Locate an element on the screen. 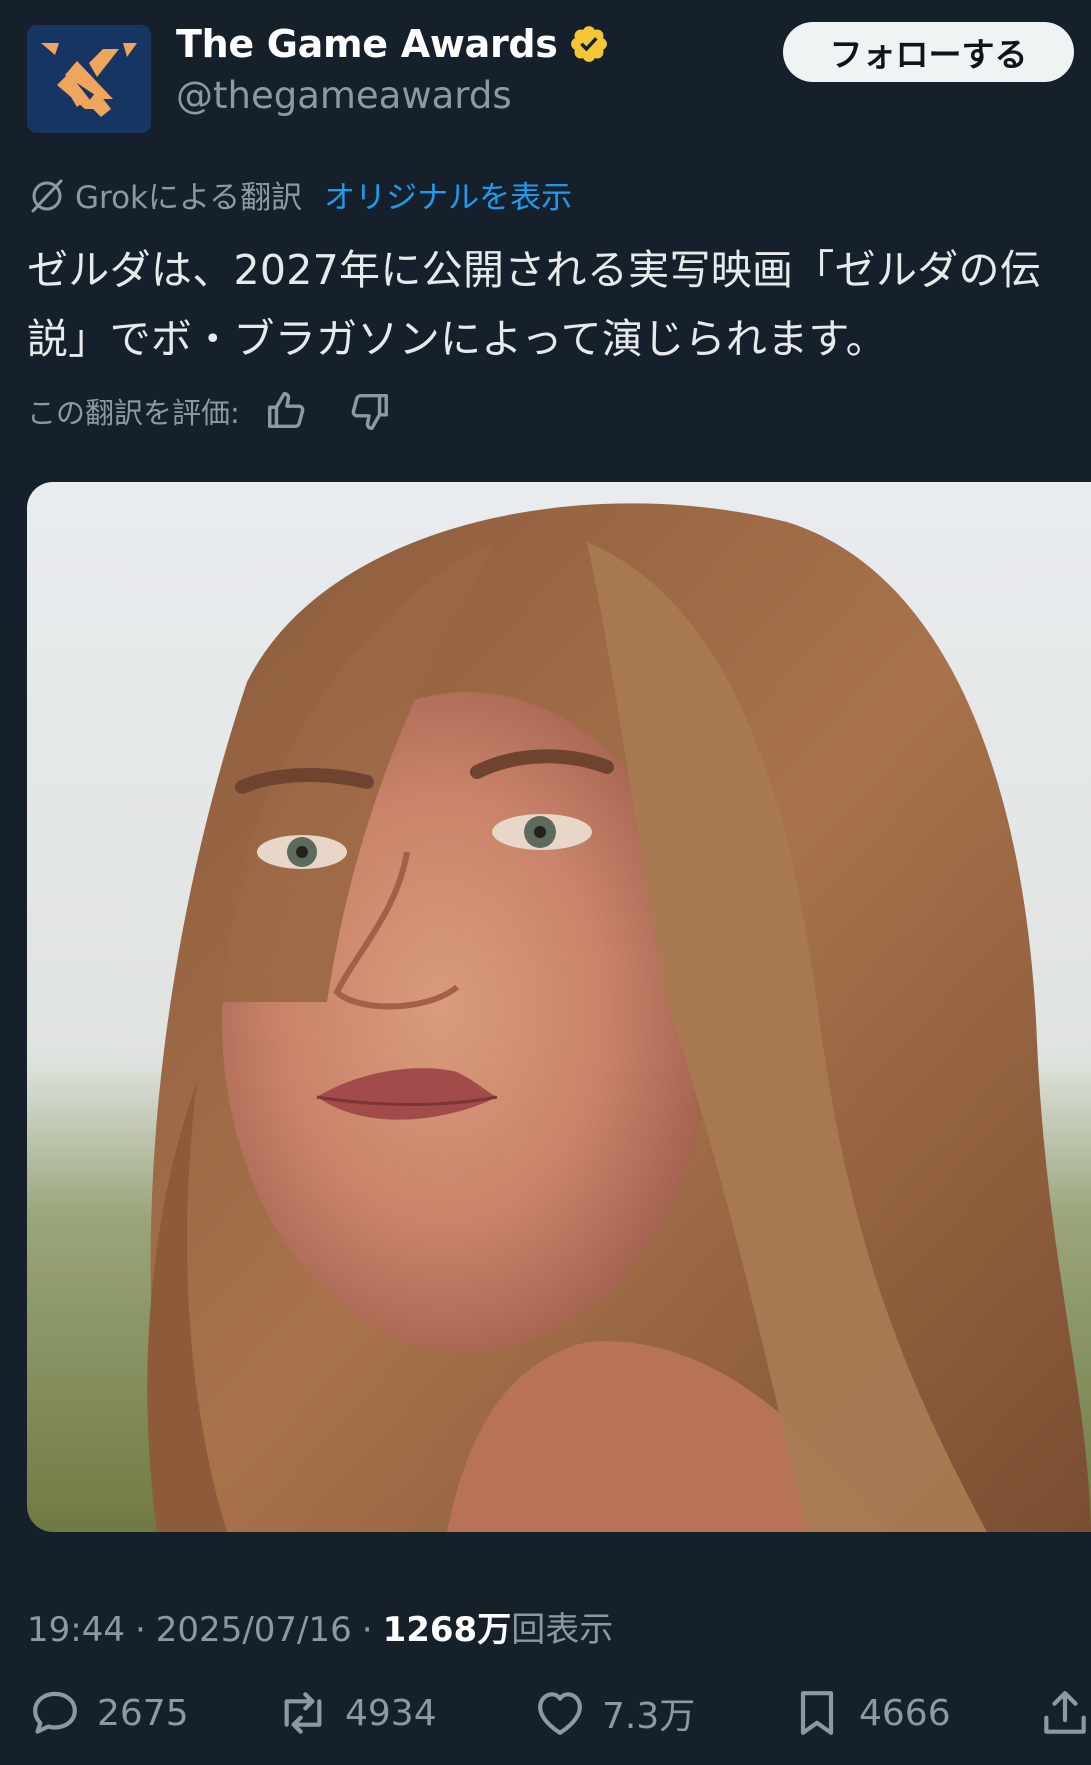 The width and height of the screenshot is (1091, 1765). tweet-actions-bar: 2675 4934 7.3万 4666 is located at coordinates (559, 1713).